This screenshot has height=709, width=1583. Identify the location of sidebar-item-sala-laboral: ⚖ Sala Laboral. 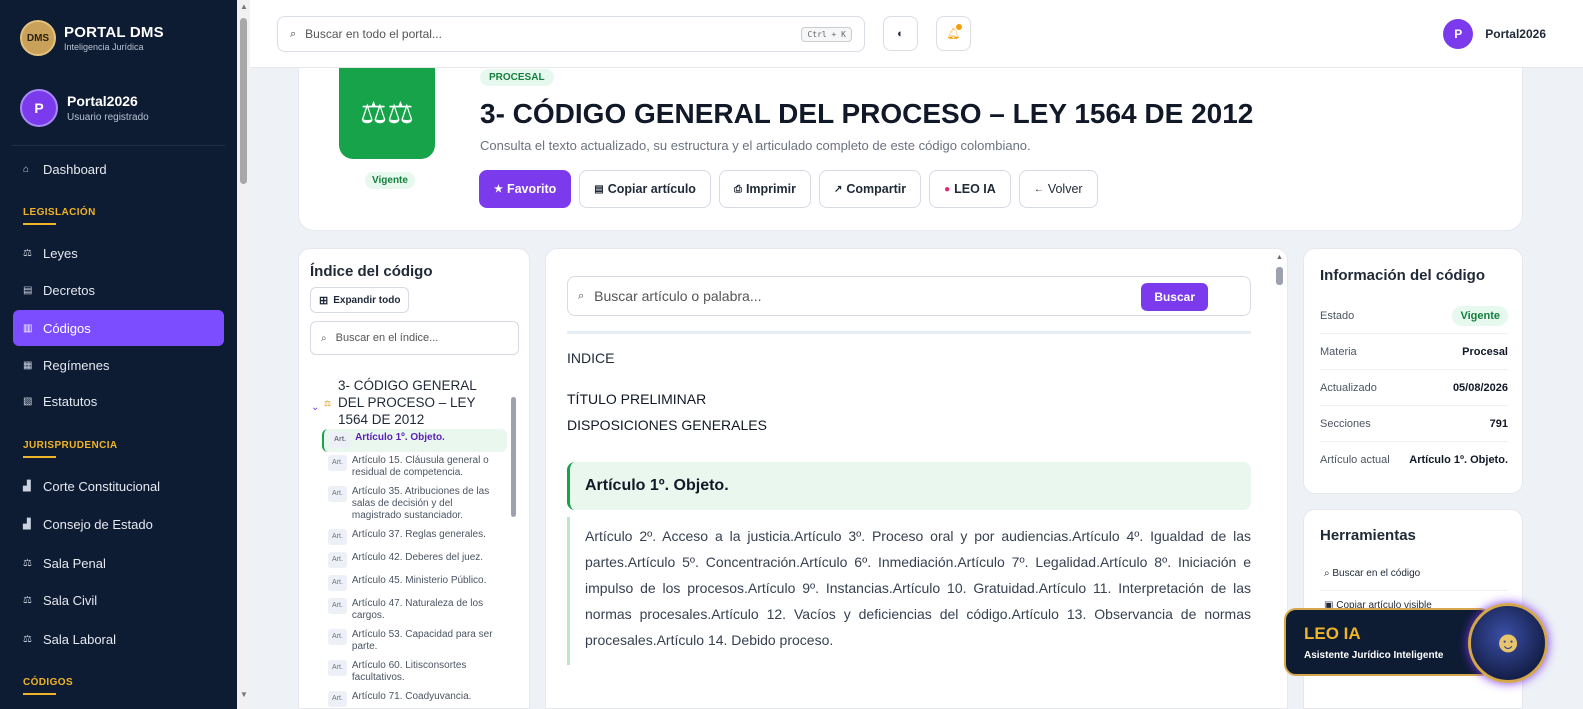
(118, 639).